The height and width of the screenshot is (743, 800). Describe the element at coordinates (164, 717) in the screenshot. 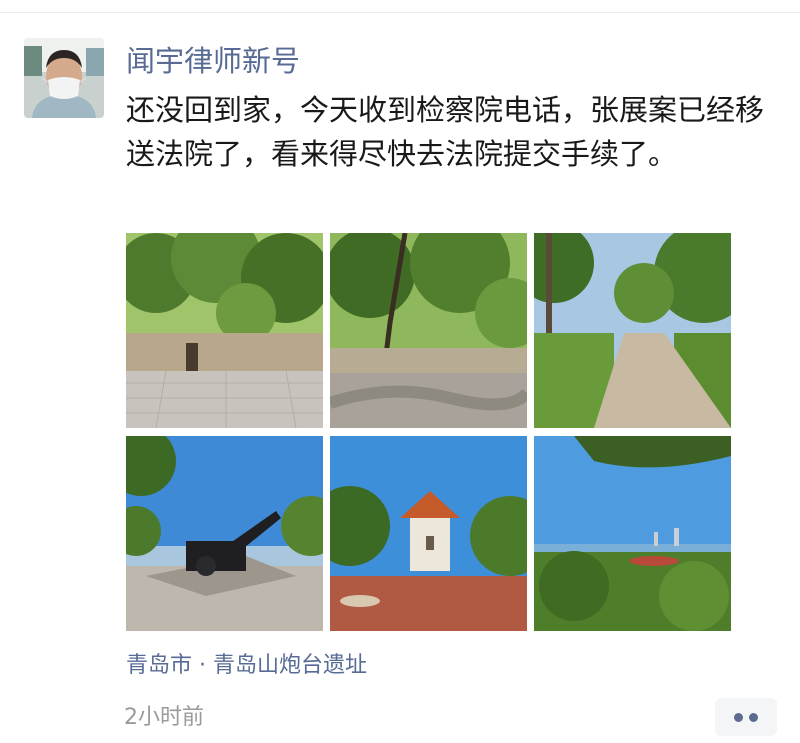

I see `timestamp: 2小时前` at that location.